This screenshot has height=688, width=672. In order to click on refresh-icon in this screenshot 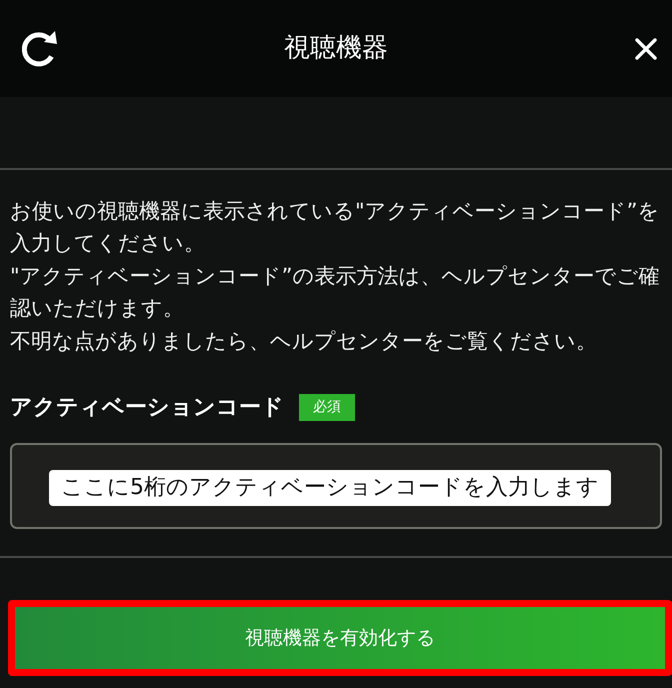, I will do `click(40, 49)`.